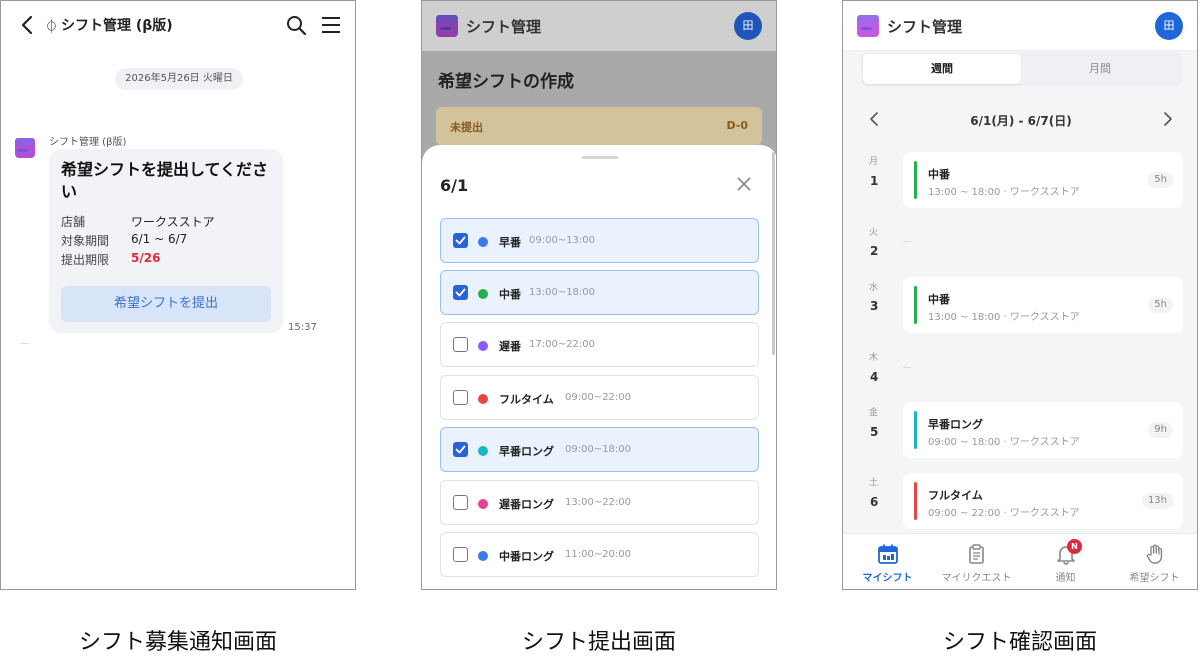 This screenshot has height=672, width=1200. I want to click on day-of-week: 火, so click(874, 233).